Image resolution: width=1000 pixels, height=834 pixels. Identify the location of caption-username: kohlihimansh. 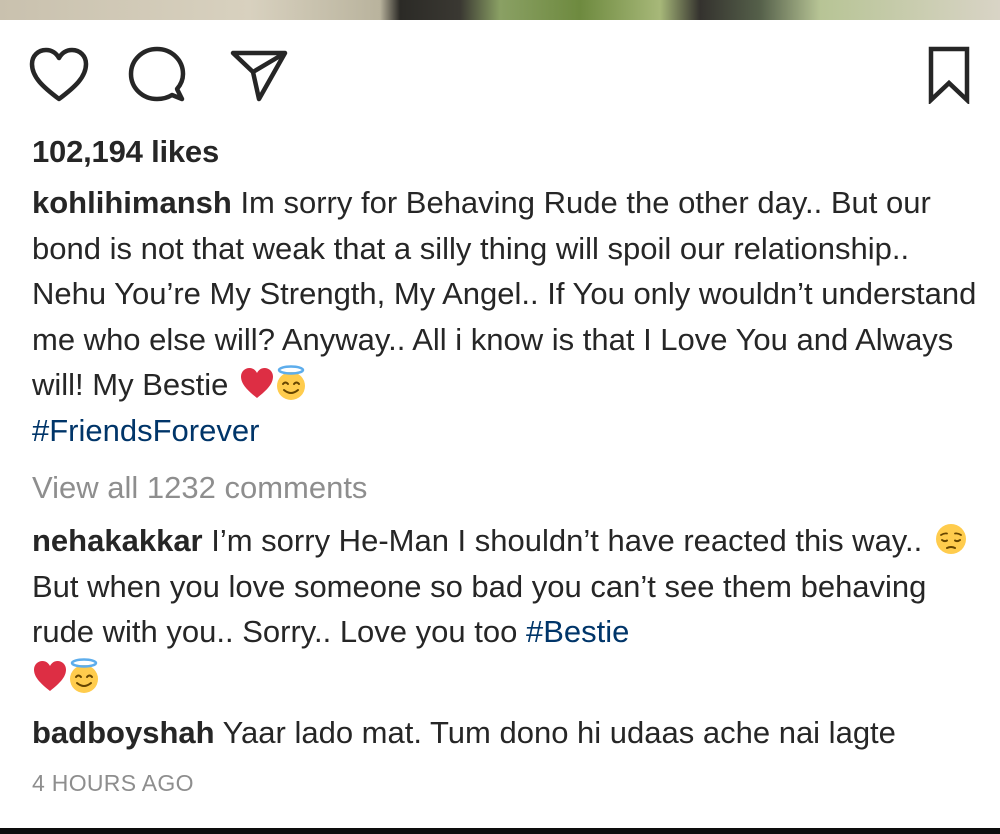
(132, 202).